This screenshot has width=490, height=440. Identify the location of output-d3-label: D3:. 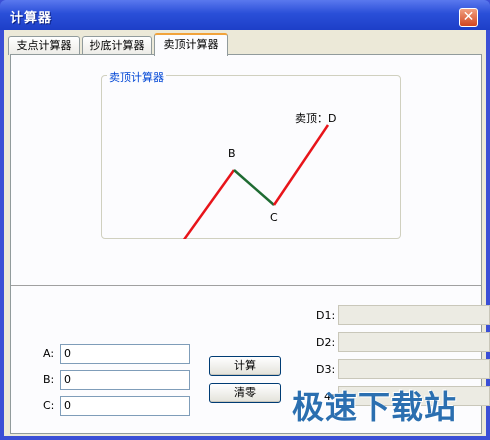
(326, 369).